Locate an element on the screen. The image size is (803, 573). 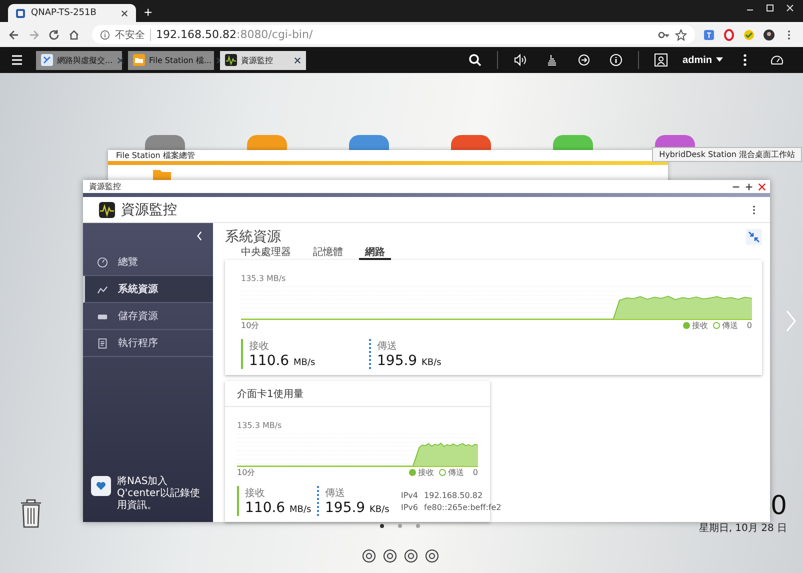
date-text: 星期日, 10月 28 日 is located at coordinates (742, 528).